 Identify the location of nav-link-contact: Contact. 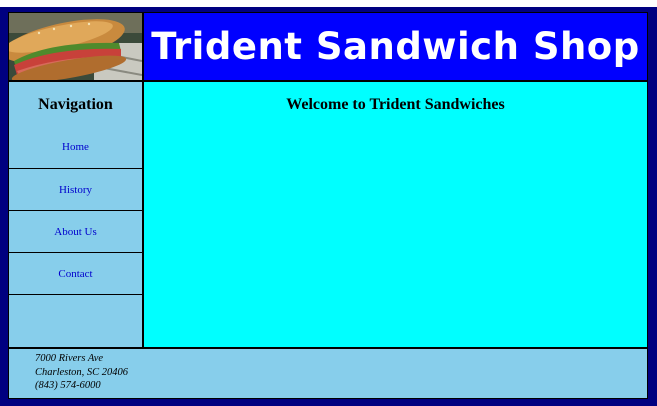
(75, 274).